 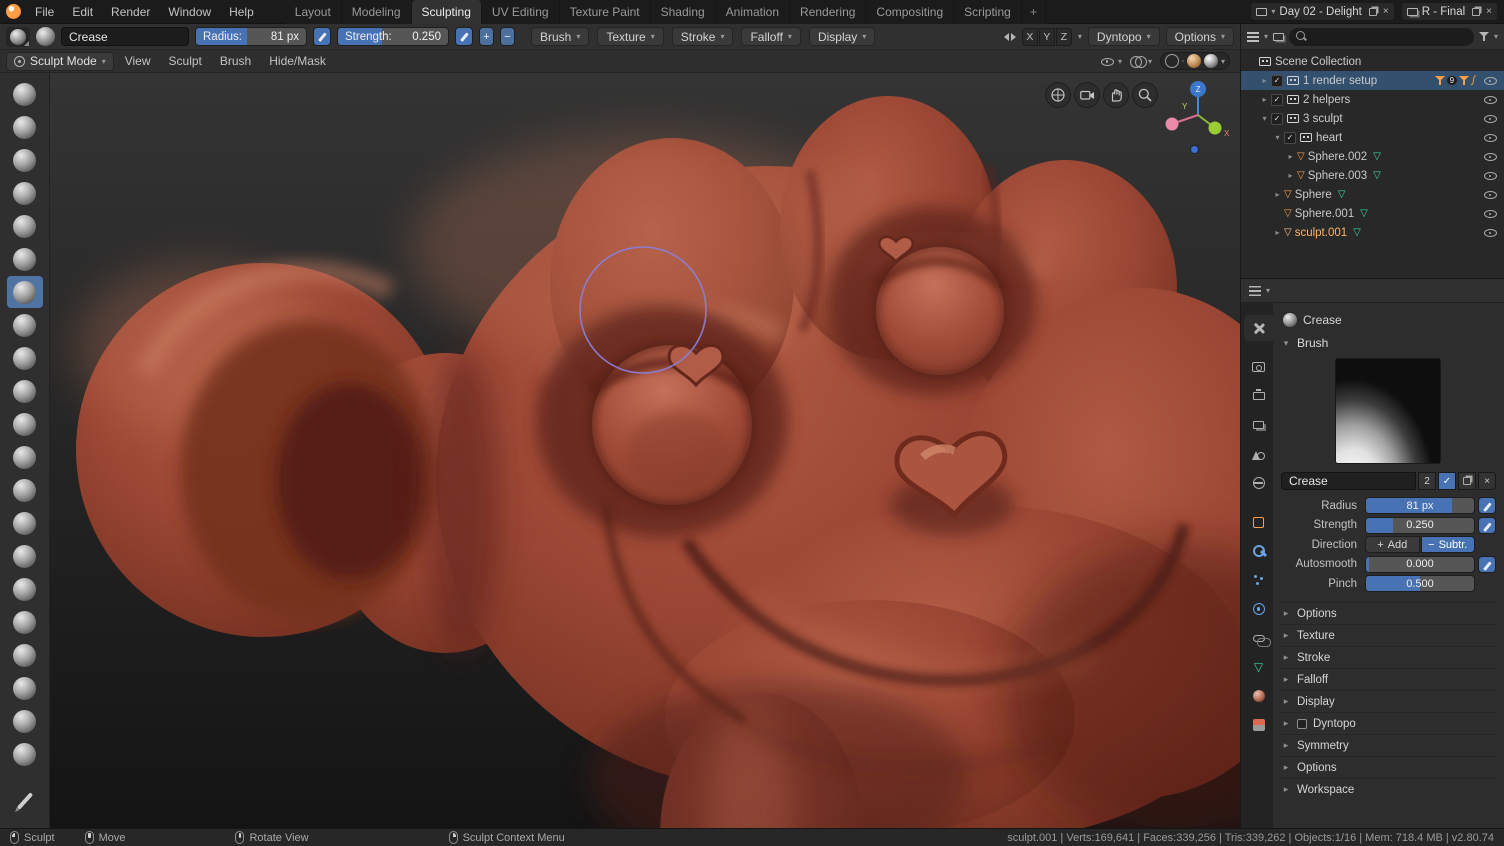 I want to click on outliner-row-2-helpers: ▸ ✓ 2 helpers, so click(x=1372, y=99).